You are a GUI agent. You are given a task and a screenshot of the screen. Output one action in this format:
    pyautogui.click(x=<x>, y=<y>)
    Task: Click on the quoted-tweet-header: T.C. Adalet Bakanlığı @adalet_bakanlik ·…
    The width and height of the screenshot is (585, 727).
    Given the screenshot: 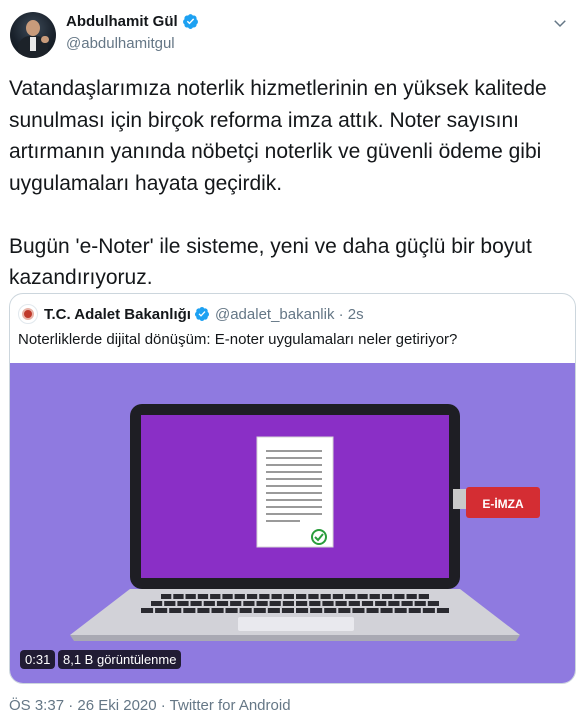 What is the action you would take?
    pyautogui.click(x=191, y=314)
    